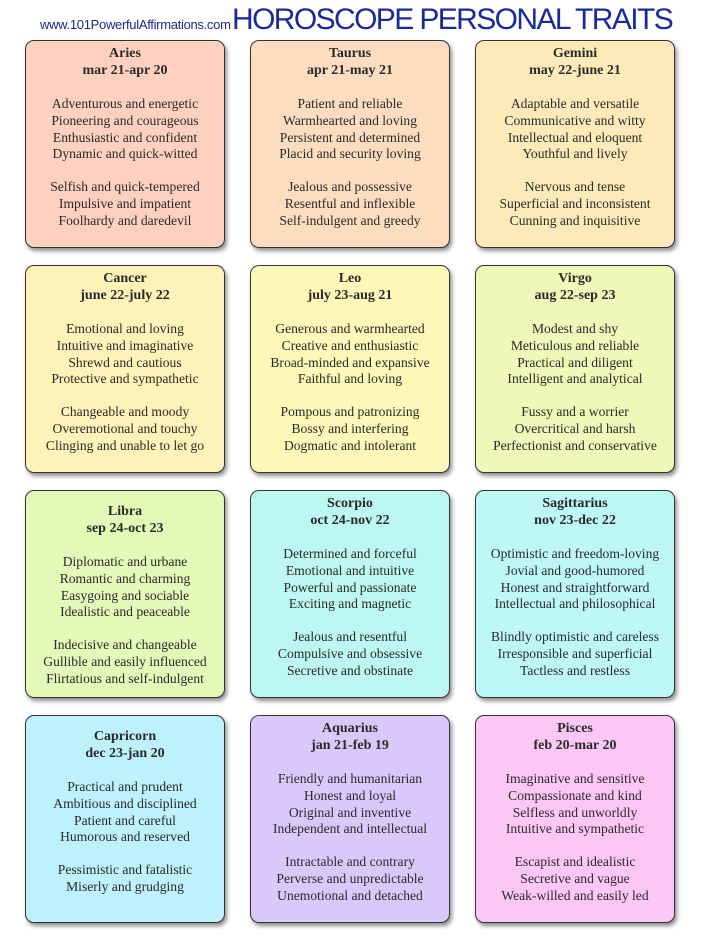  What do you see at coordinates (350, 278) in the screenshot?
I see `sign-name: Leo` at bounding box center [350, 278].